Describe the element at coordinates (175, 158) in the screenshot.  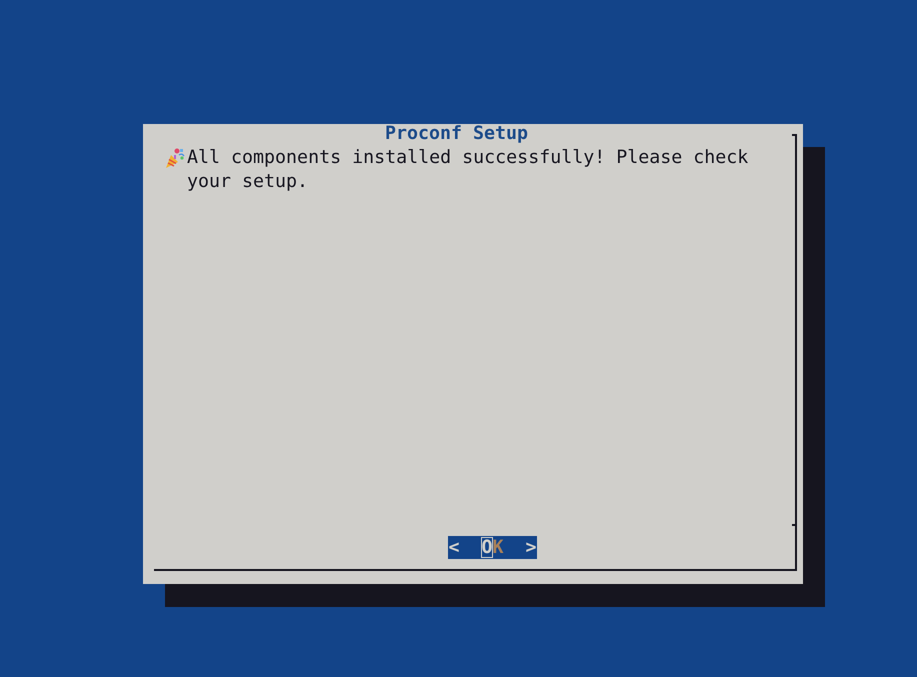
I see `party-popper-icon` at that location.